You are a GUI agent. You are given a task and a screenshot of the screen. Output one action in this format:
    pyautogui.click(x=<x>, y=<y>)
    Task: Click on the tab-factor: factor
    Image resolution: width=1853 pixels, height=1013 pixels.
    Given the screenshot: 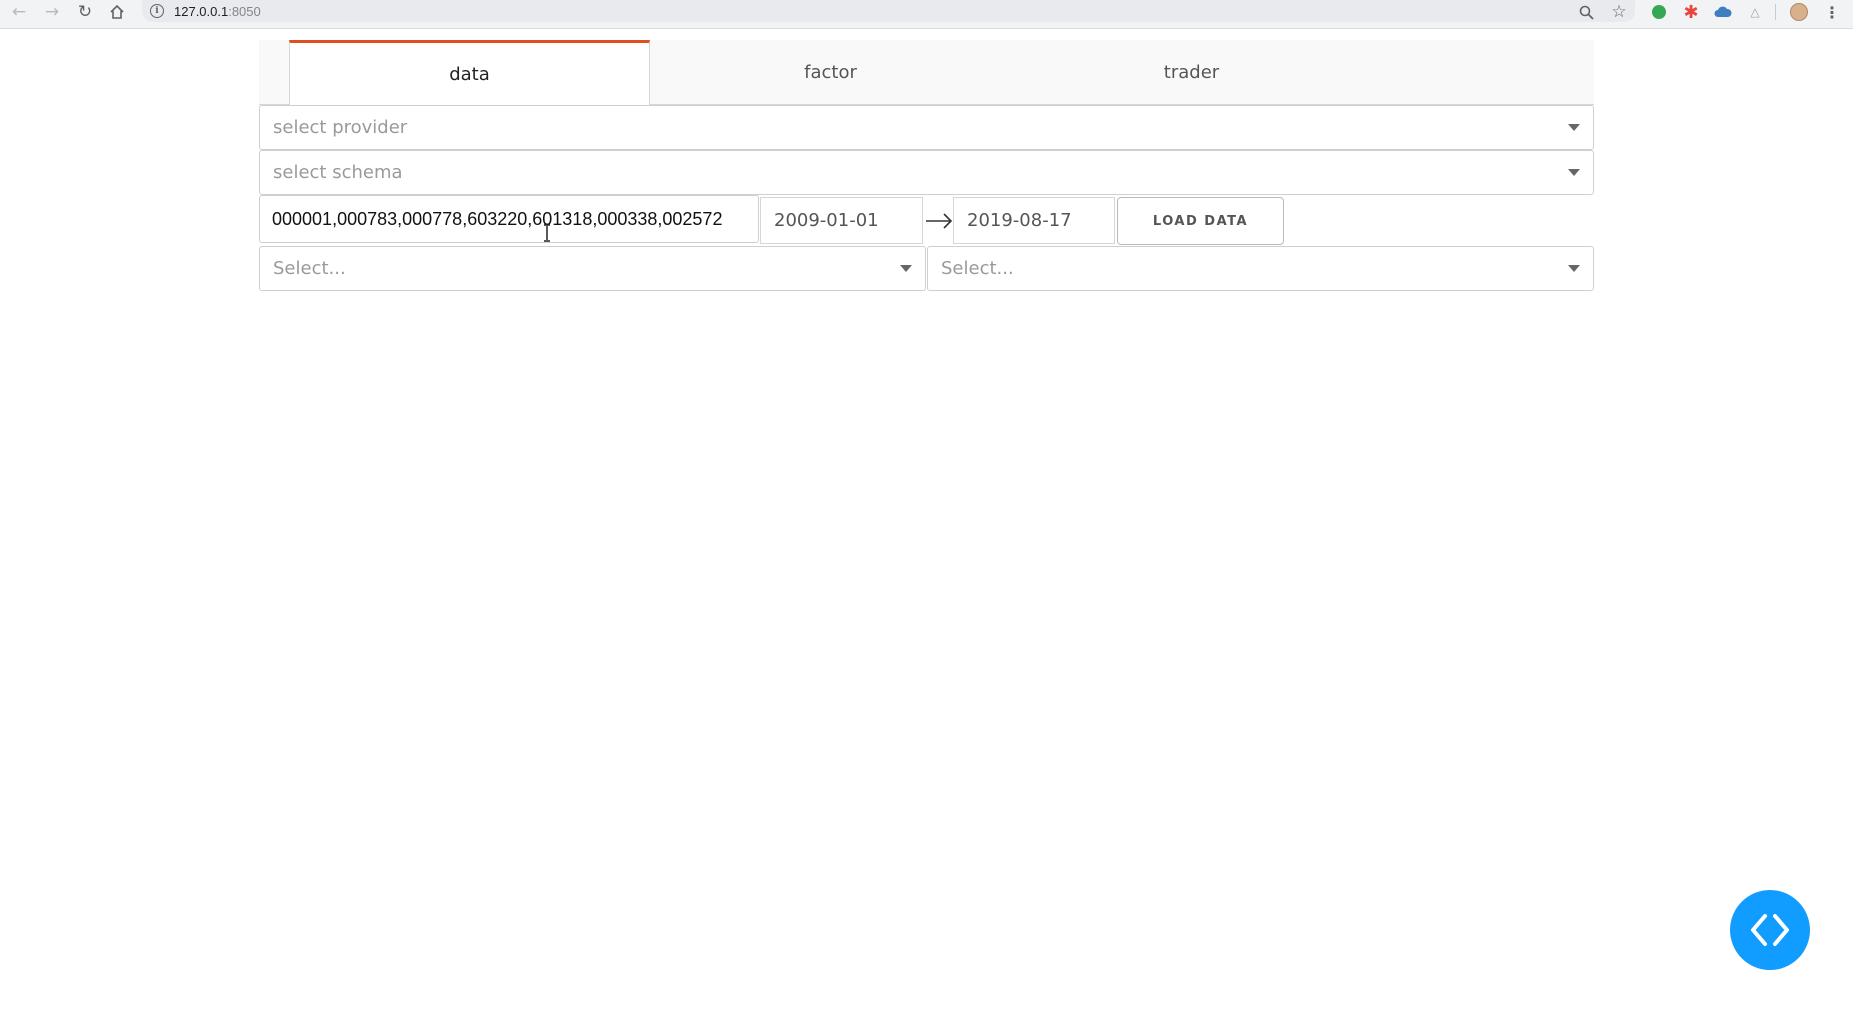 What is the action you would take?
    pyautogui.click(x=830, y=72)
    